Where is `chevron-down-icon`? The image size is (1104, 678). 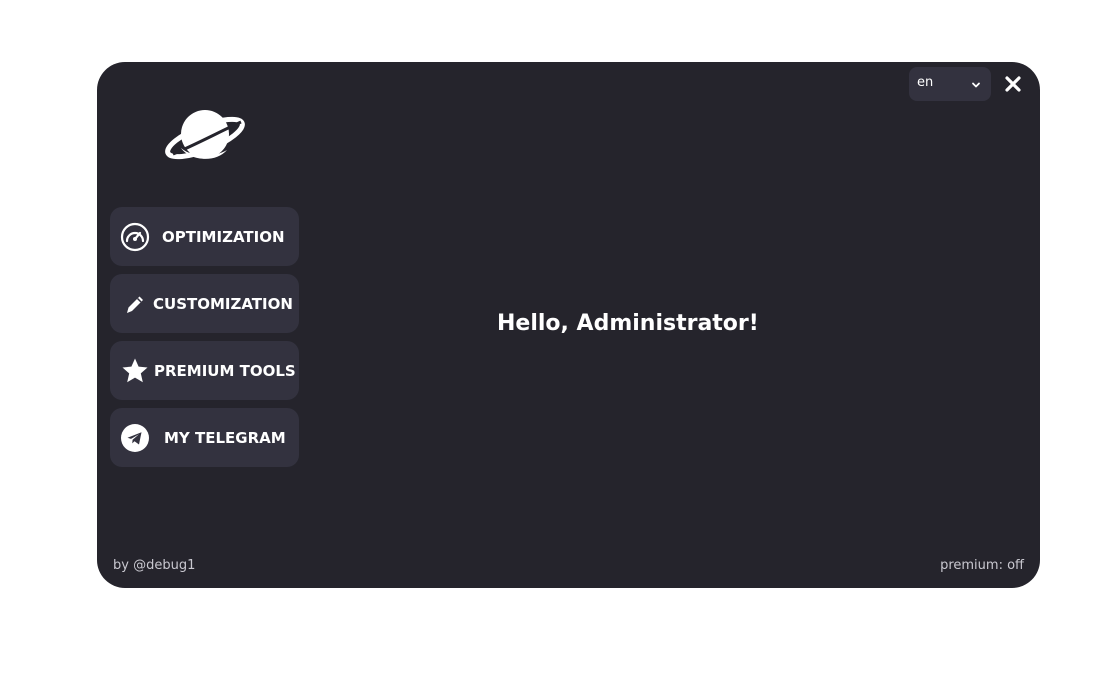
chevron-down-icon is located at coordinates (976, 84).